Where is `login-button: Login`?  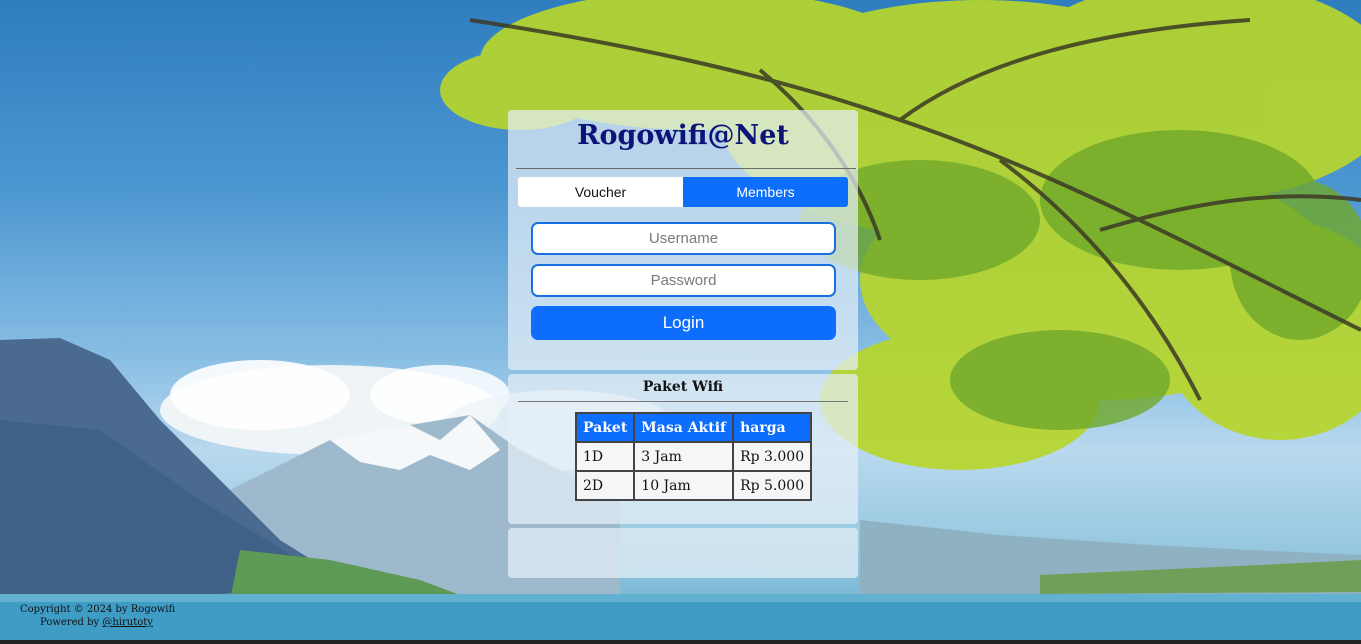
login-button: Login is located at coordinates (683, 323).